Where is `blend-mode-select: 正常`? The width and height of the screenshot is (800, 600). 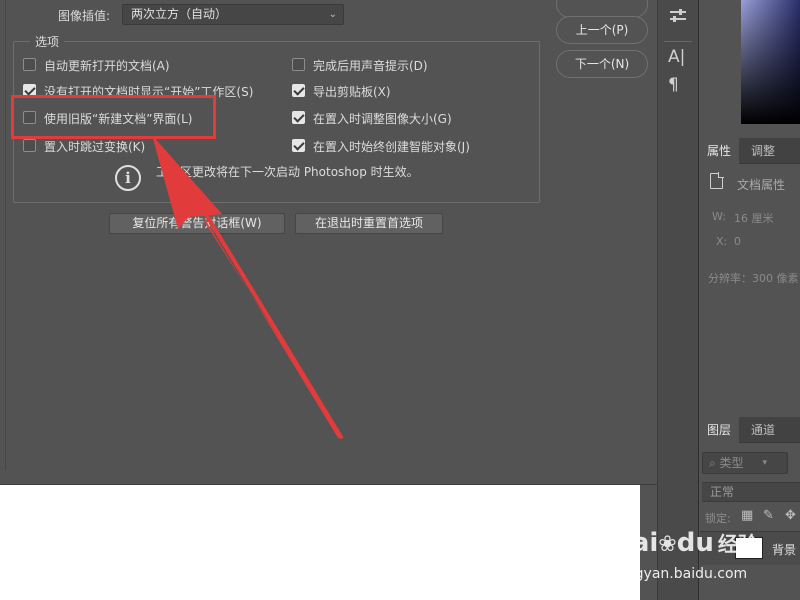
blend-mode-select: 正常 is located at coordinates (751, 492).